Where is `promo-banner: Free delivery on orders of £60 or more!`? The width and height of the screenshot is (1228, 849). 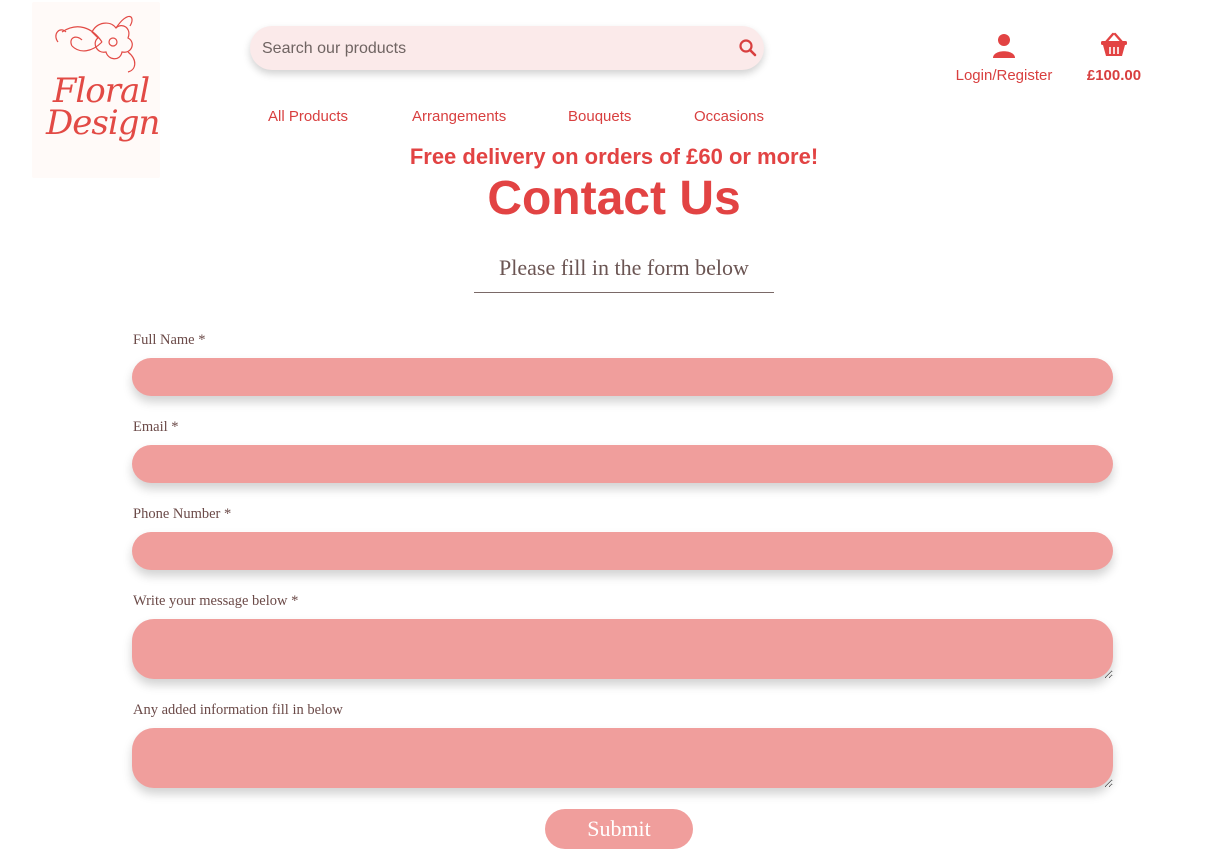 promo-banner: Free delivery on orders of £60 or more! is located at coordinates (614, 156).